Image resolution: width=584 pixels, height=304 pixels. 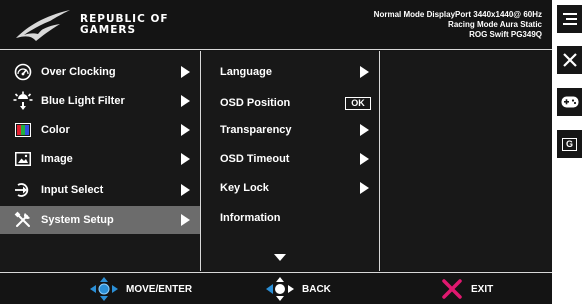 What do you see at coordinates (482, 289) in the screenshot?
I see `exit-label: EXIT` at bounding box center [482, 289].